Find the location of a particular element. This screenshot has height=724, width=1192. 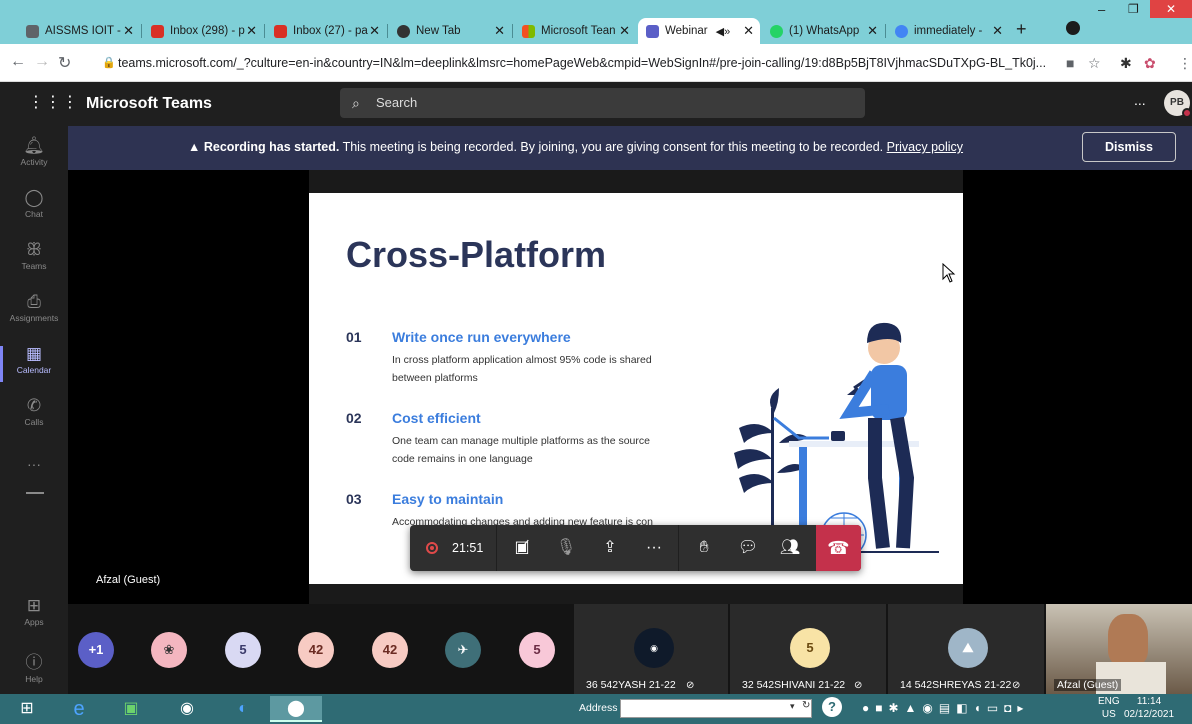

address-dropdown-icon: ▾ is located at coordinates (792, 706).